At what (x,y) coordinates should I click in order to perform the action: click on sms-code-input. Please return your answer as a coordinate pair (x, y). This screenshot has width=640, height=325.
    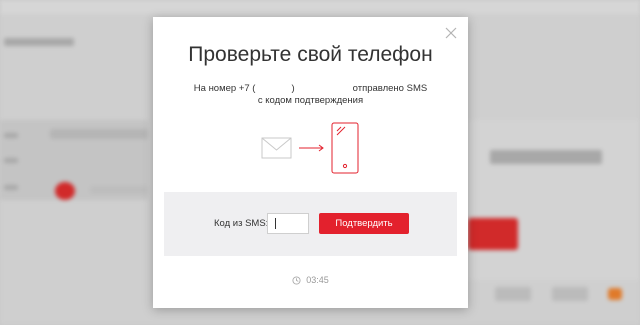
    Looking at the image, I should click on (288, 223).